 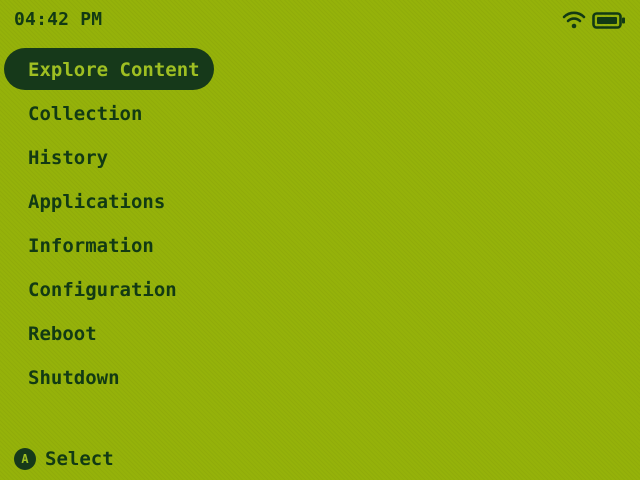 What do you see at coordinates (574, 20) in the screenshot?
I see `wifi-icon` at bounding box center [574, 20].